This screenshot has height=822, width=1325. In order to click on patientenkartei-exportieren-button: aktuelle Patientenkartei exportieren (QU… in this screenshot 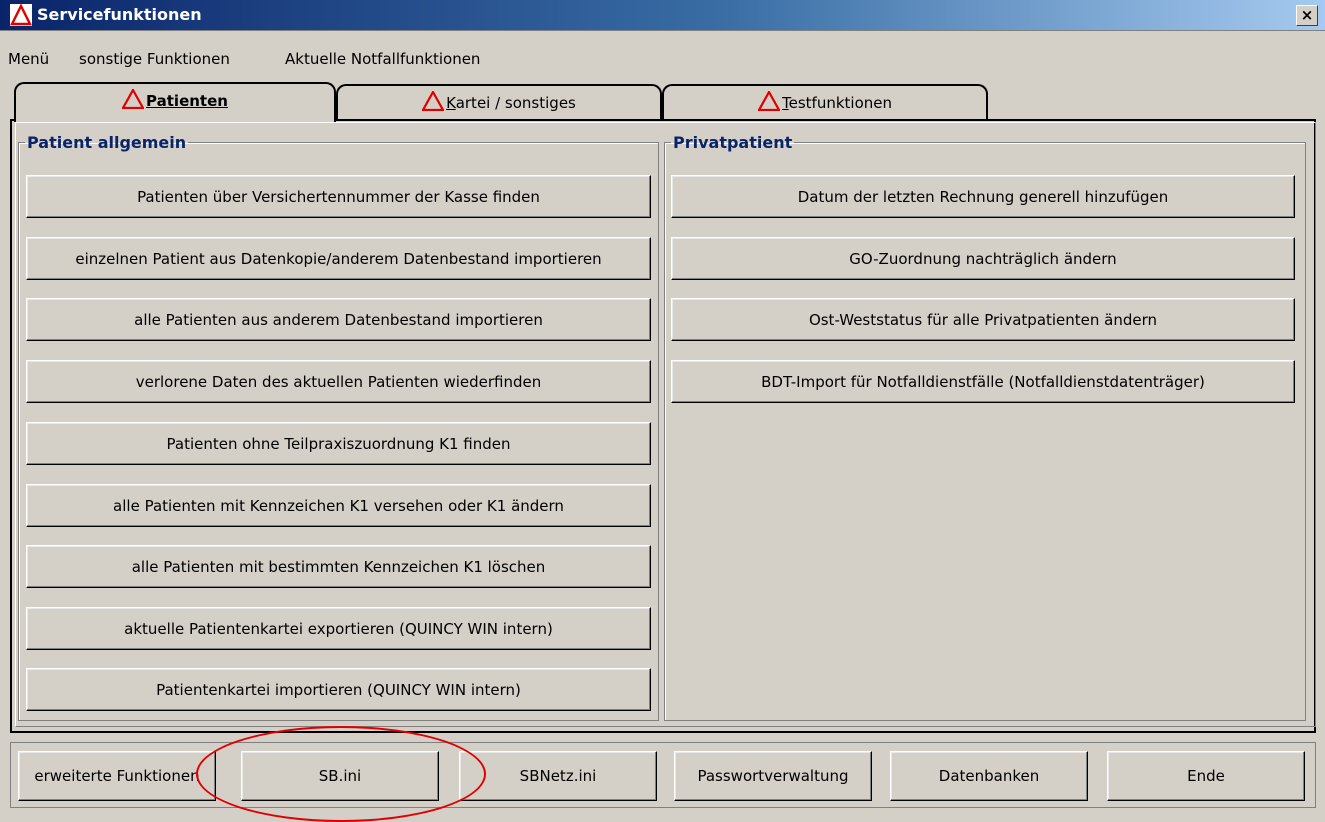, I will do `click(338, 628)`.